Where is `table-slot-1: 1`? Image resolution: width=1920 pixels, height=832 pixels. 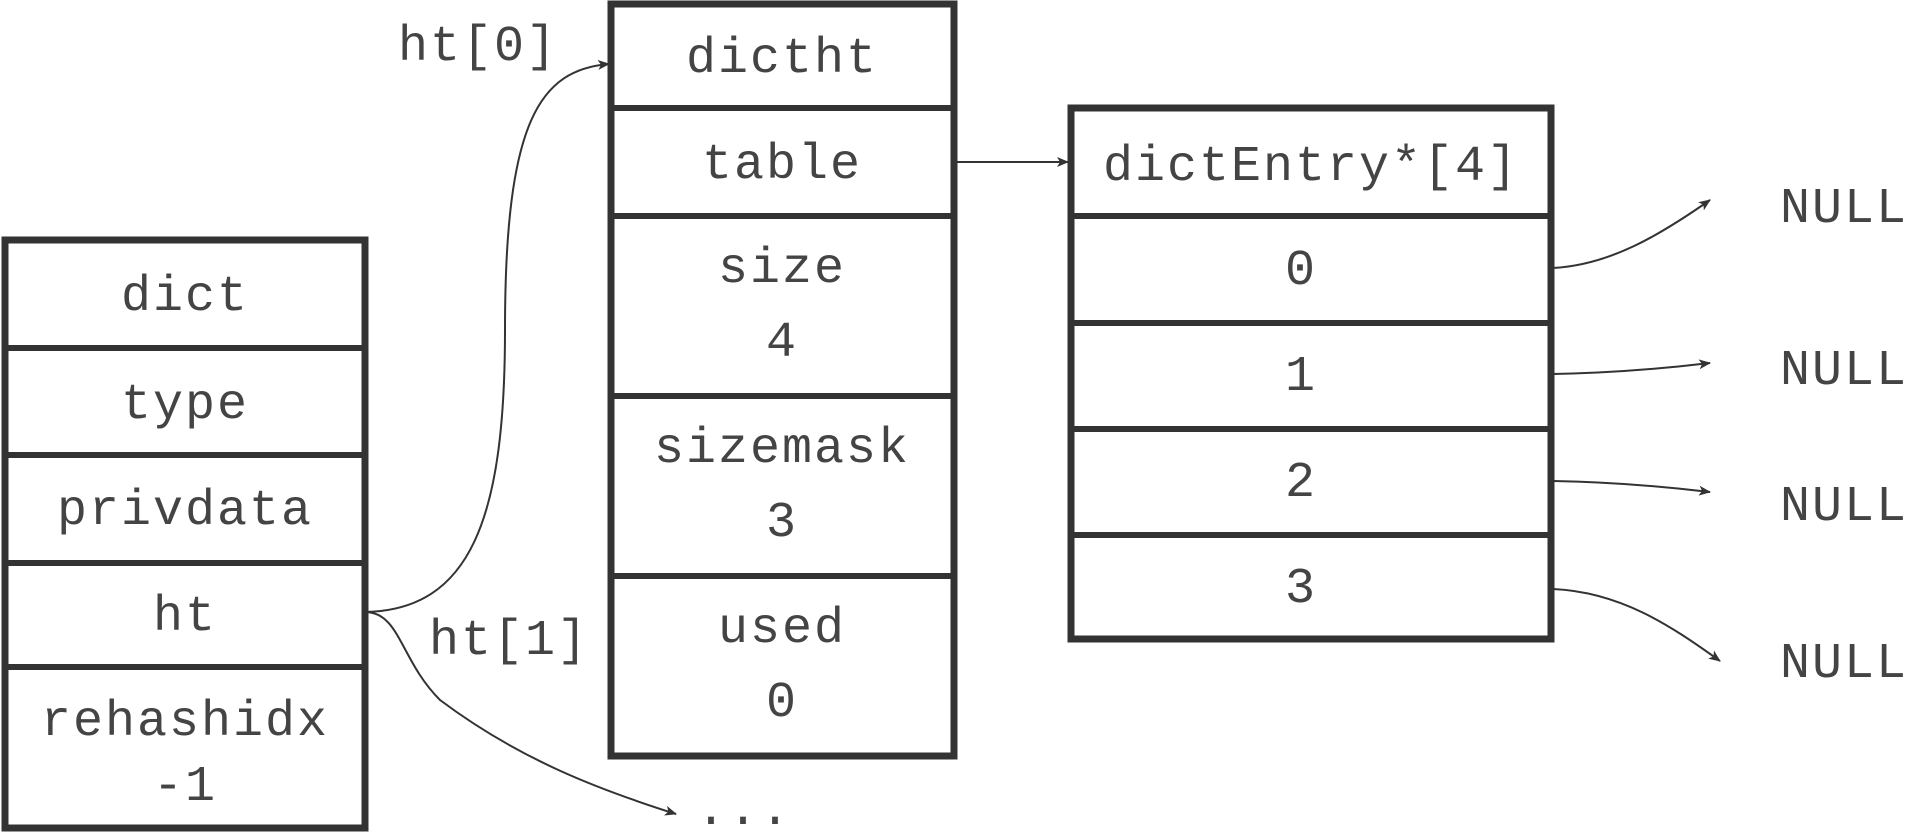 table-slot-1: 1 is located at coordinates (1301, 377).